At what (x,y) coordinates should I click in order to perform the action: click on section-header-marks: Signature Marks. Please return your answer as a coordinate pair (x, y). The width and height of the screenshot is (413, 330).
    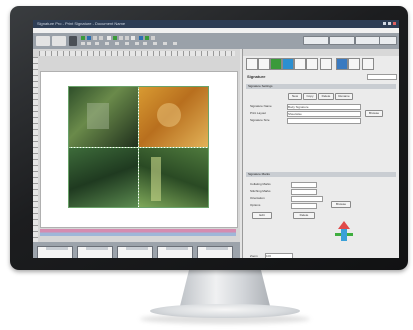
    Looking at the image, I should click on (321, 174).